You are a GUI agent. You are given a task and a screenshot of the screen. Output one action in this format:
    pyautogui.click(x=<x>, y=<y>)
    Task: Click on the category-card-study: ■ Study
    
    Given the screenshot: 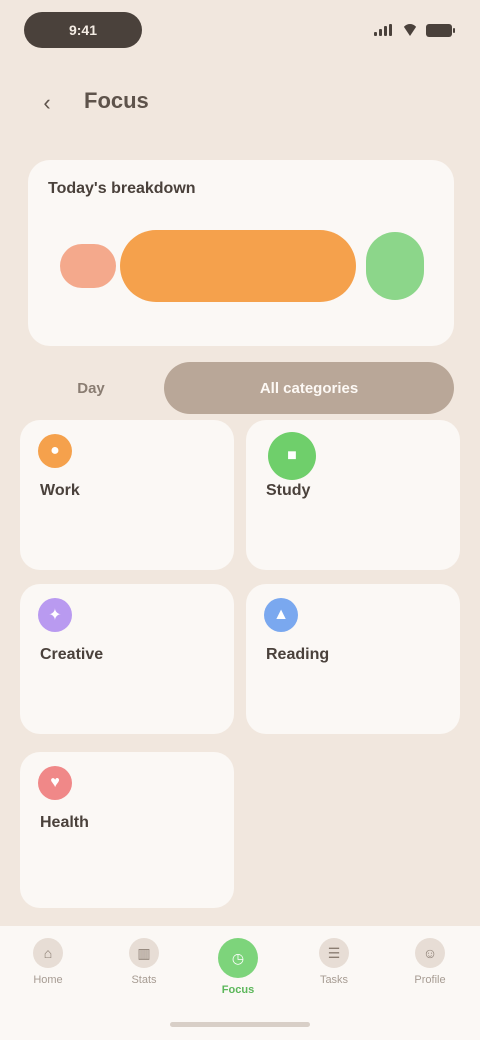 What is the action you would take?
    pyautogui.click(x=353, y=495)
    